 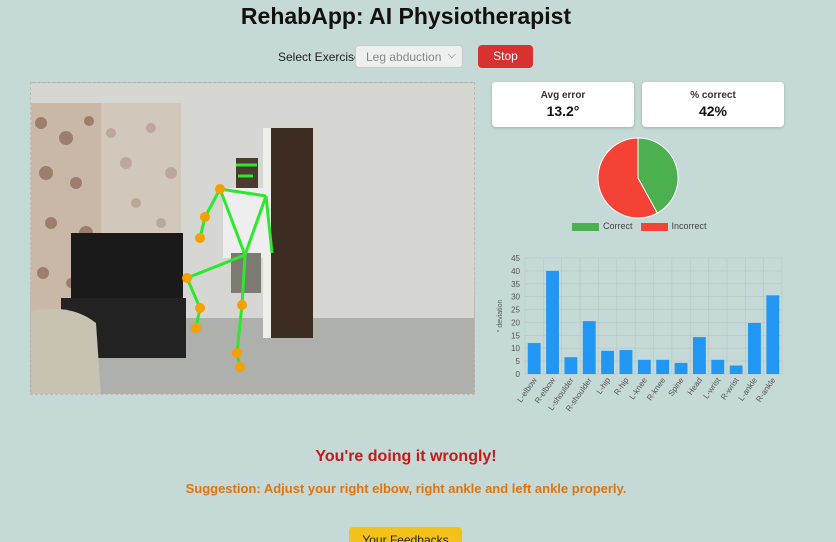 I want to click on legend-correct: Correct, so click(x=602, y=226).